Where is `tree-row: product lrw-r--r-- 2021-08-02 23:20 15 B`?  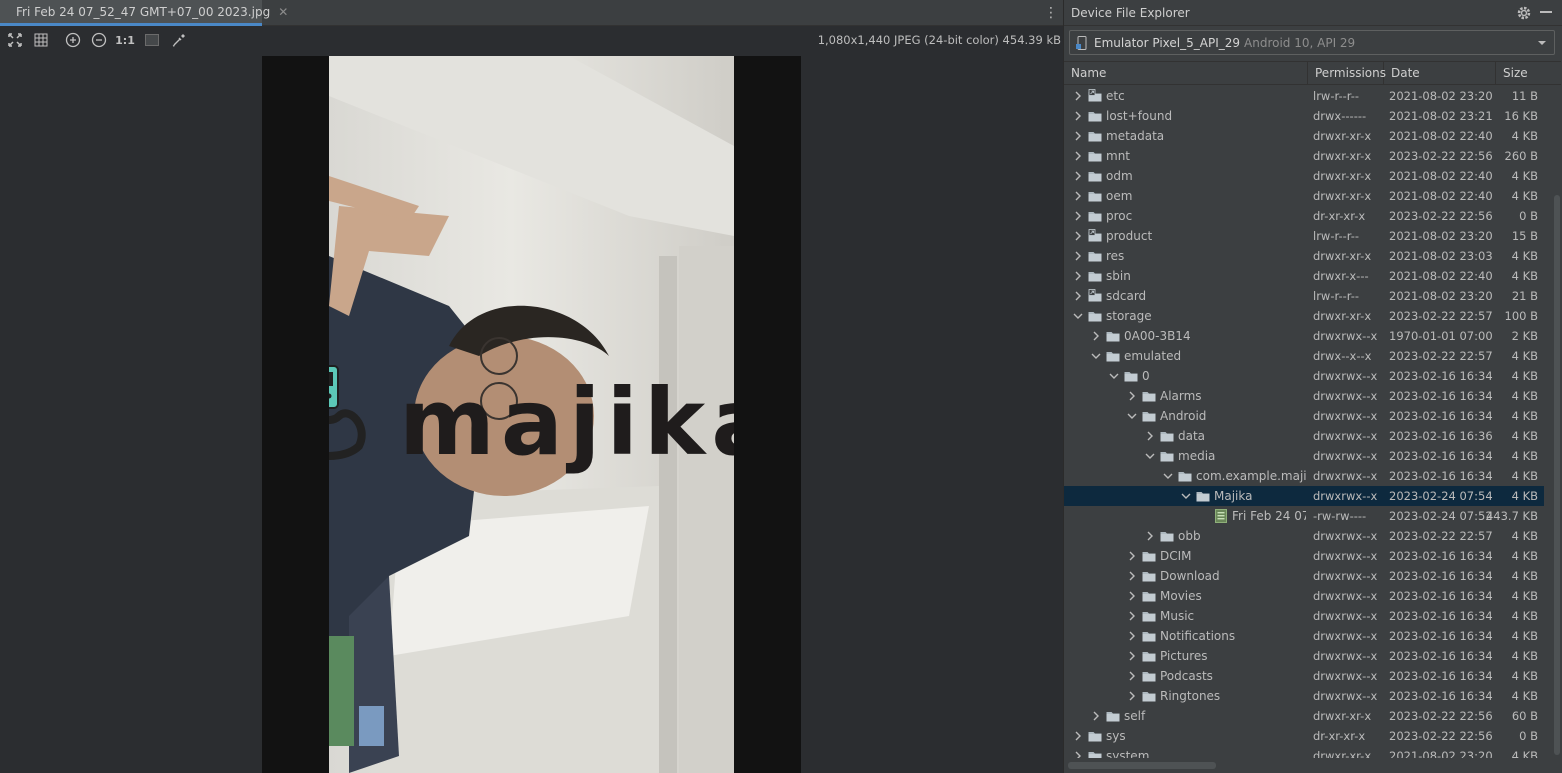 tree-row: product lrw-r--r-- 2021-08-02 23:20 15 B is located at coordinates (1304, 236).